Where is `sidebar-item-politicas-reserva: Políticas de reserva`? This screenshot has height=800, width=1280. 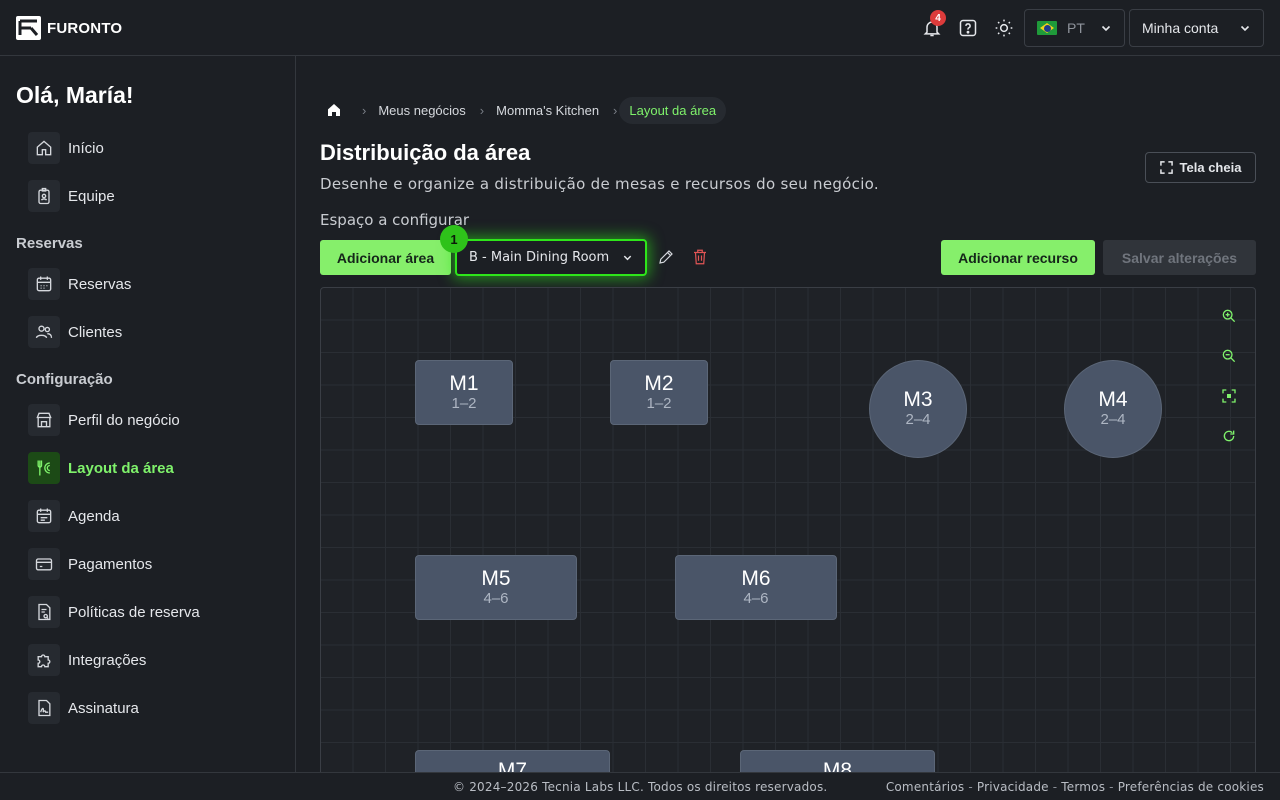
sidebar-item-politicas-reserva: Políticas de reserva is located at coordinates (114, 612).